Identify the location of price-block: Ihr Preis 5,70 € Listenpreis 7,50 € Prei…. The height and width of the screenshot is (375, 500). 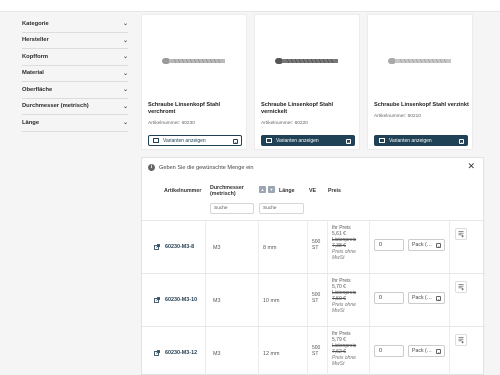
(344, 296).